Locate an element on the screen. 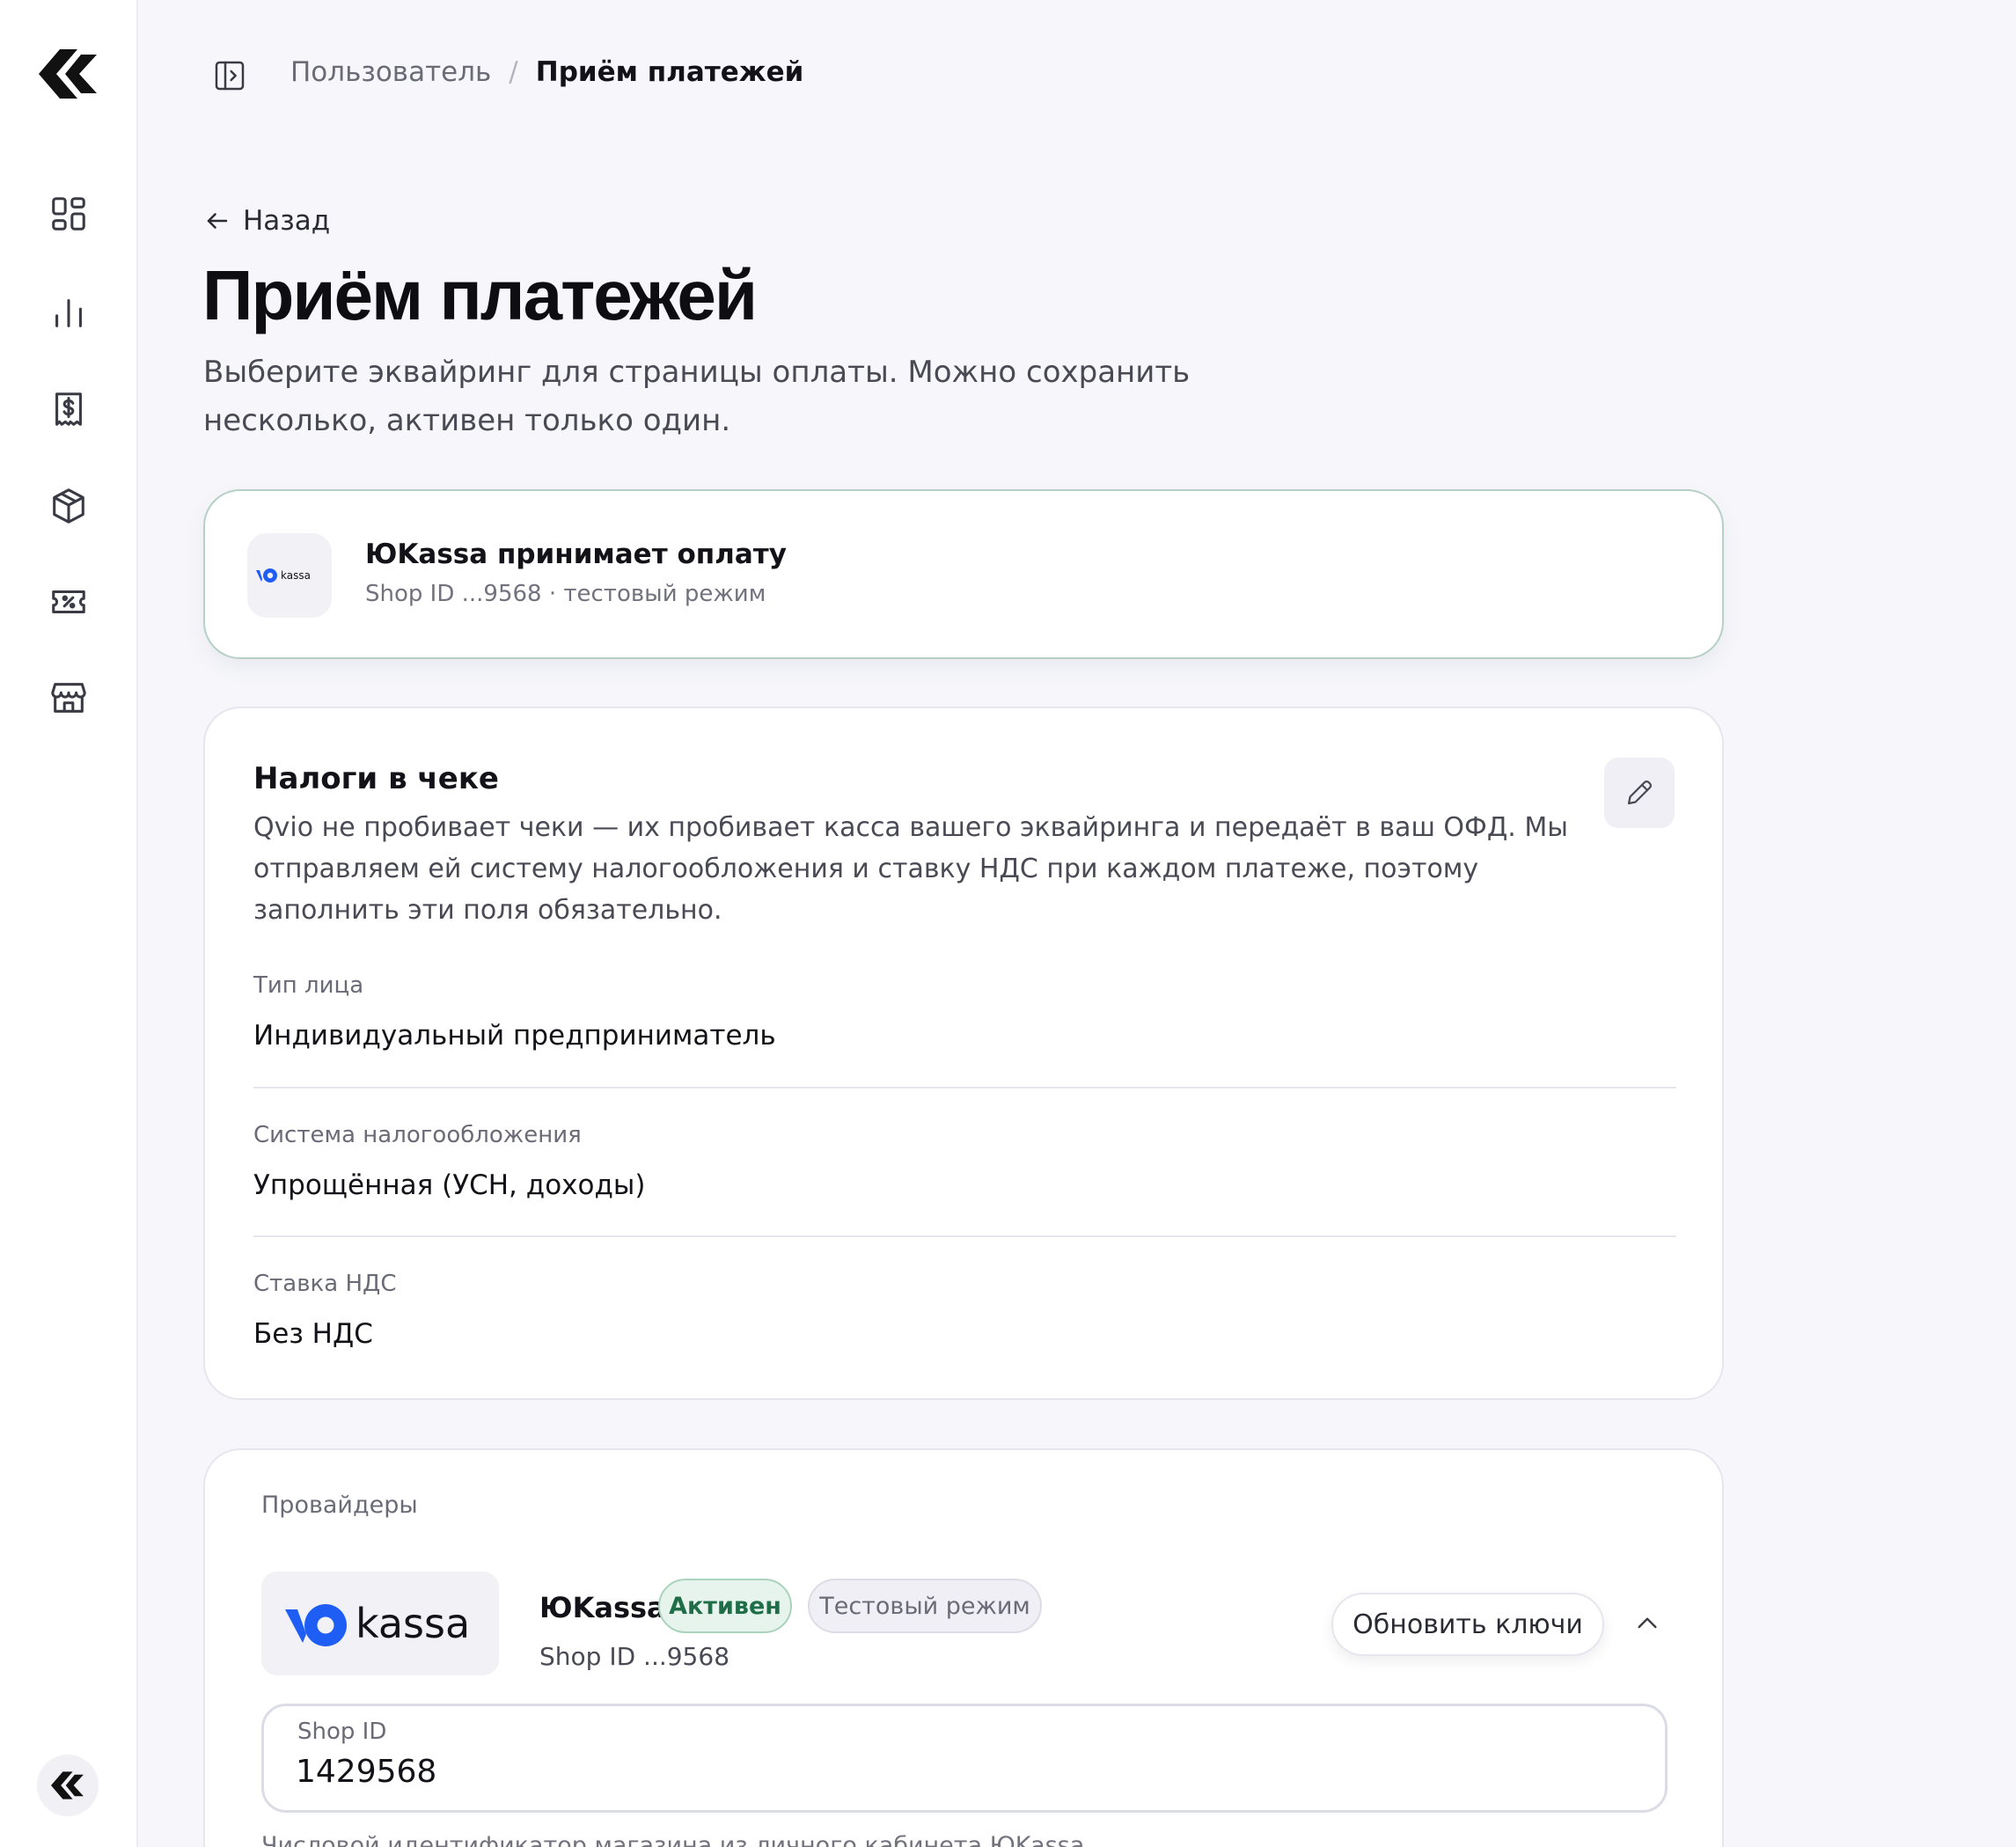 This screenshot has height=1847, width=2016. banner-title: ЮKassa принимает оплату is located at coordinates (576, 554).